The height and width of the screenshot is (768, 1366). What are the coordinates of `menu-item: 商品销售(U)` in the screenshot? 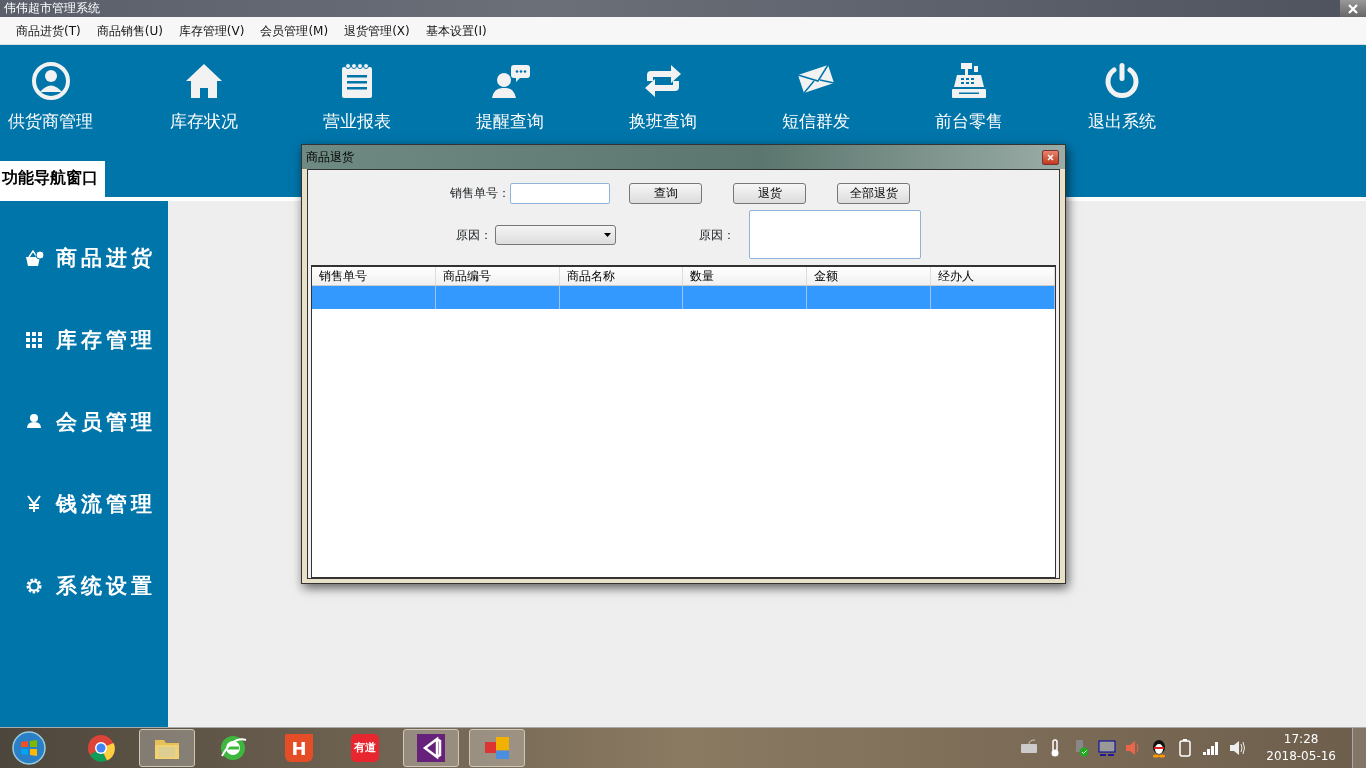 It's located at (129, 30).